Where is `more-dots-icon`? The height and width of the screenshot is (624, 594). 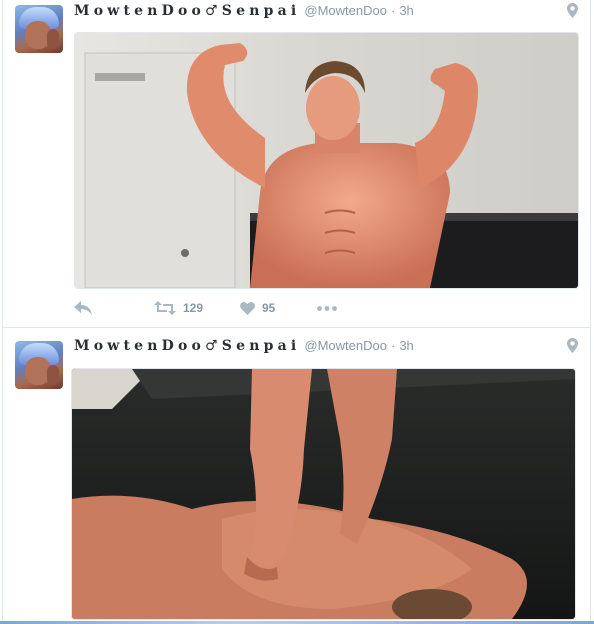
more-dots-icon is located at coordinates (327, 308).